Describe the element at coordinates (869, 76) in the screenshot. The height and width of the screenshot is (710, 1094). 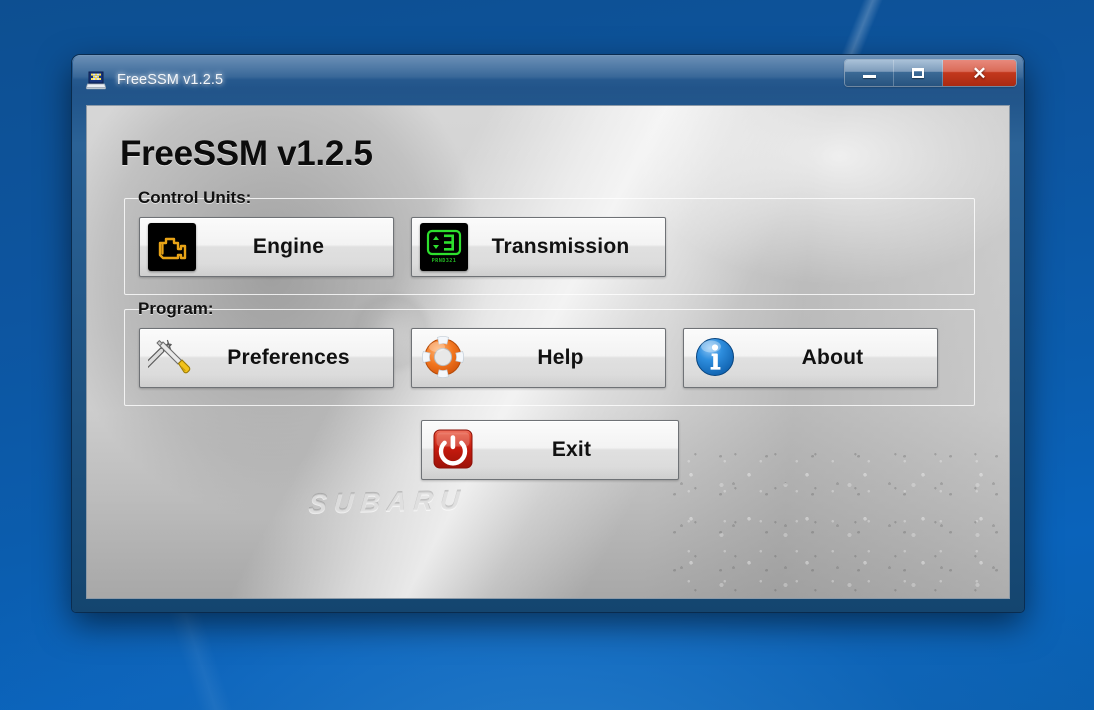
I see `minimize-icon` at that location.